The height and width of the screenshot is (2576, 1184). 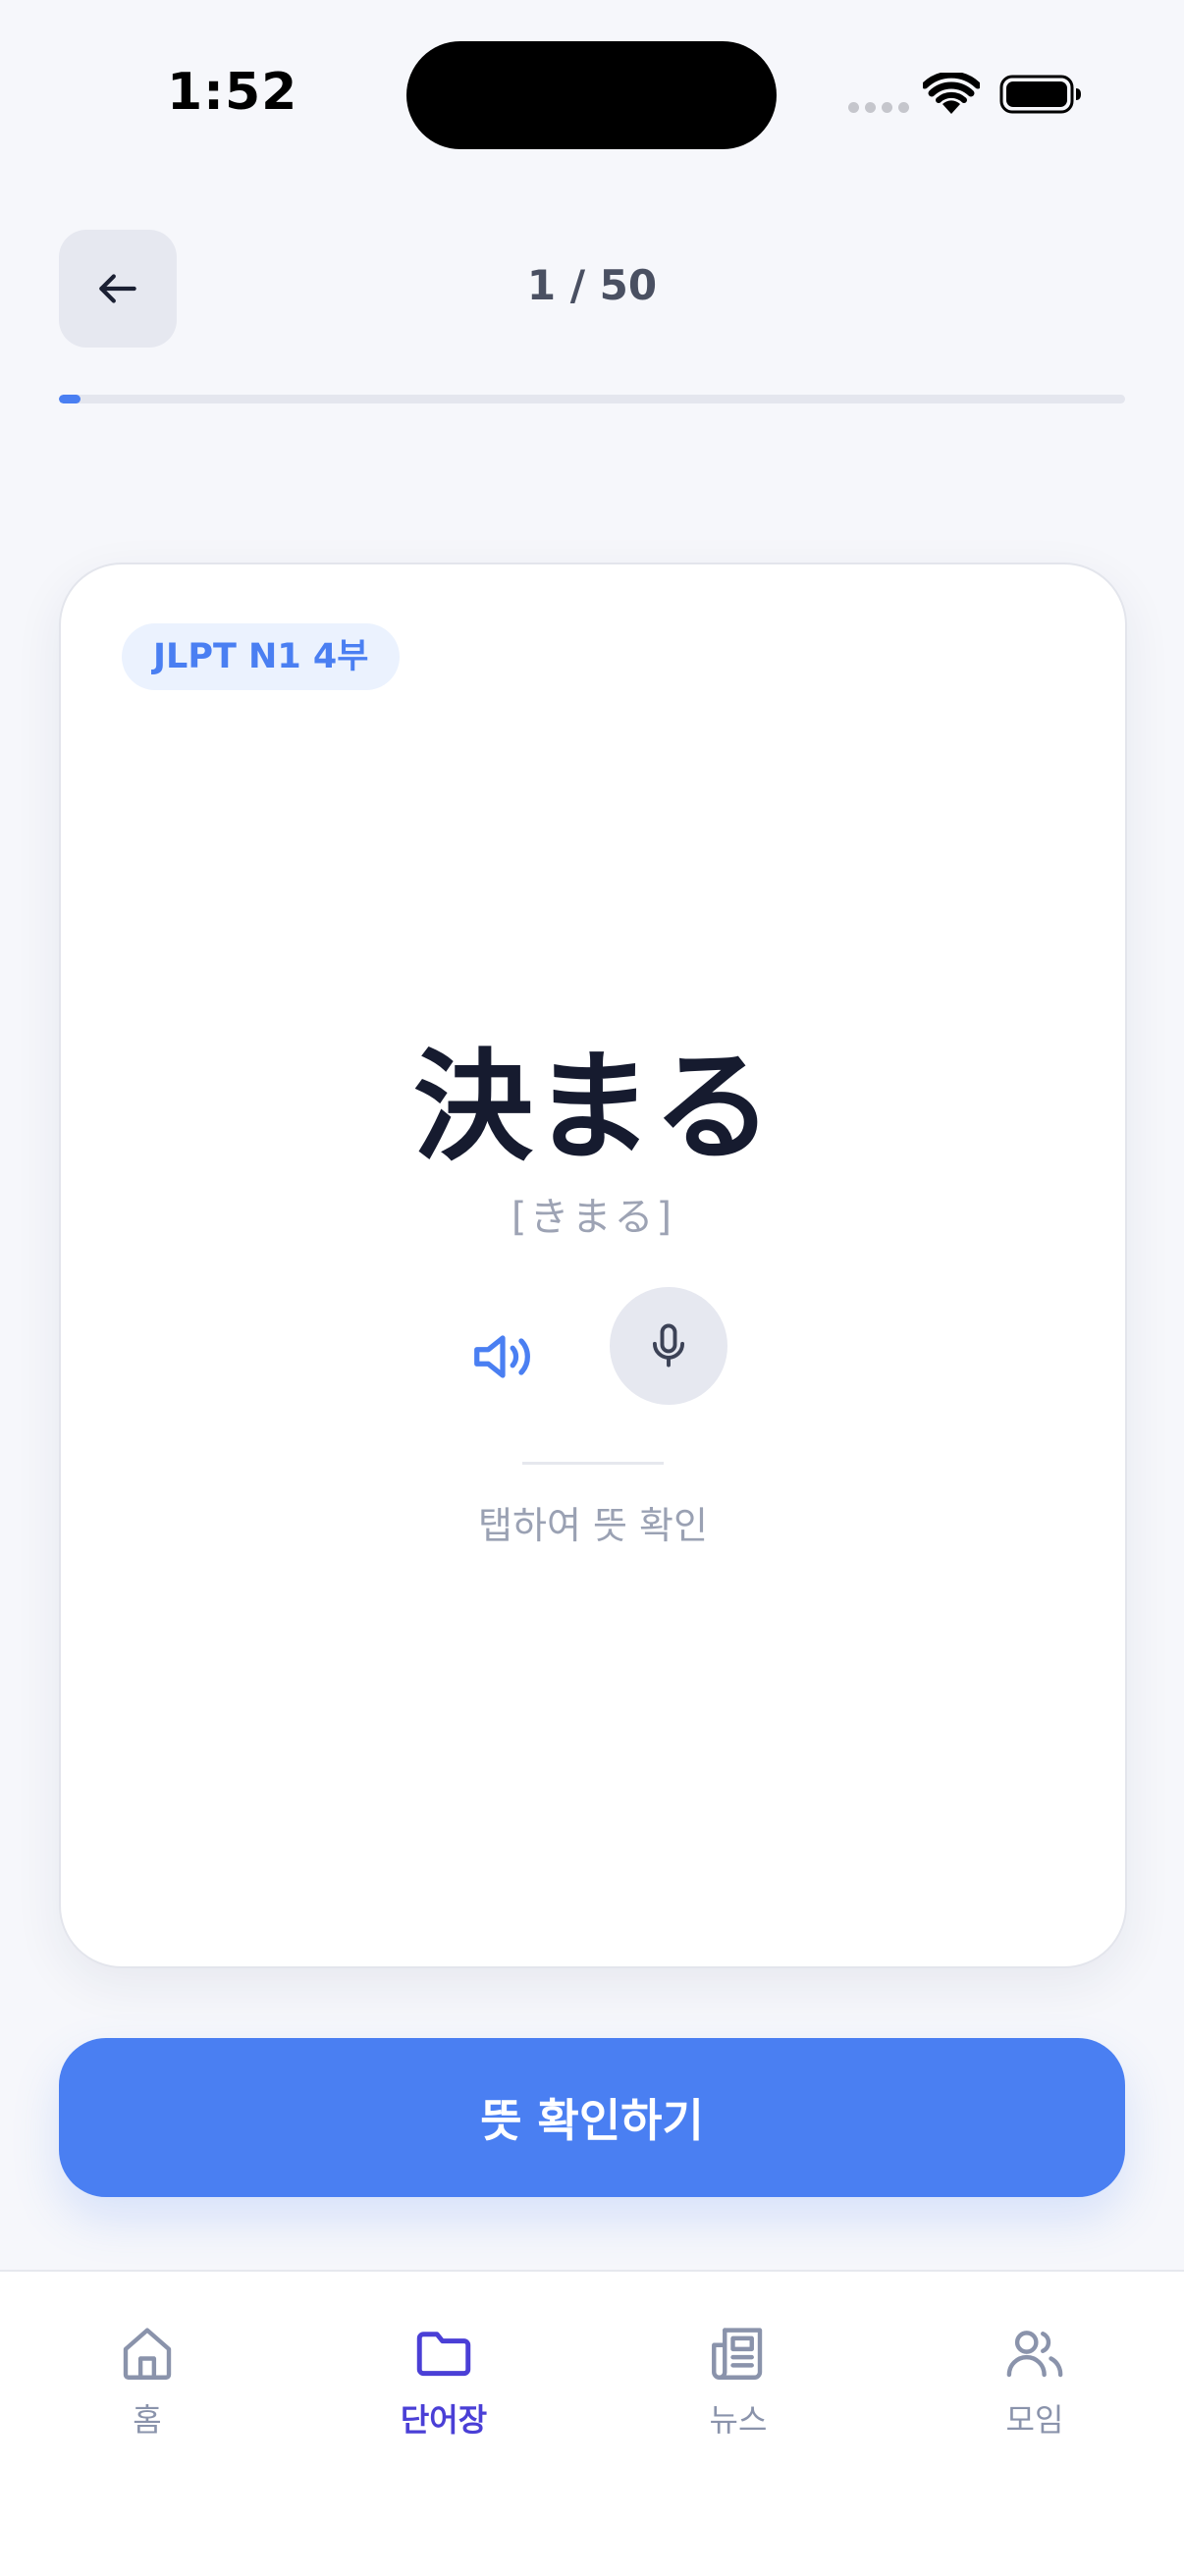 I want to click on wifi-icon, so click(x=952, y=93).